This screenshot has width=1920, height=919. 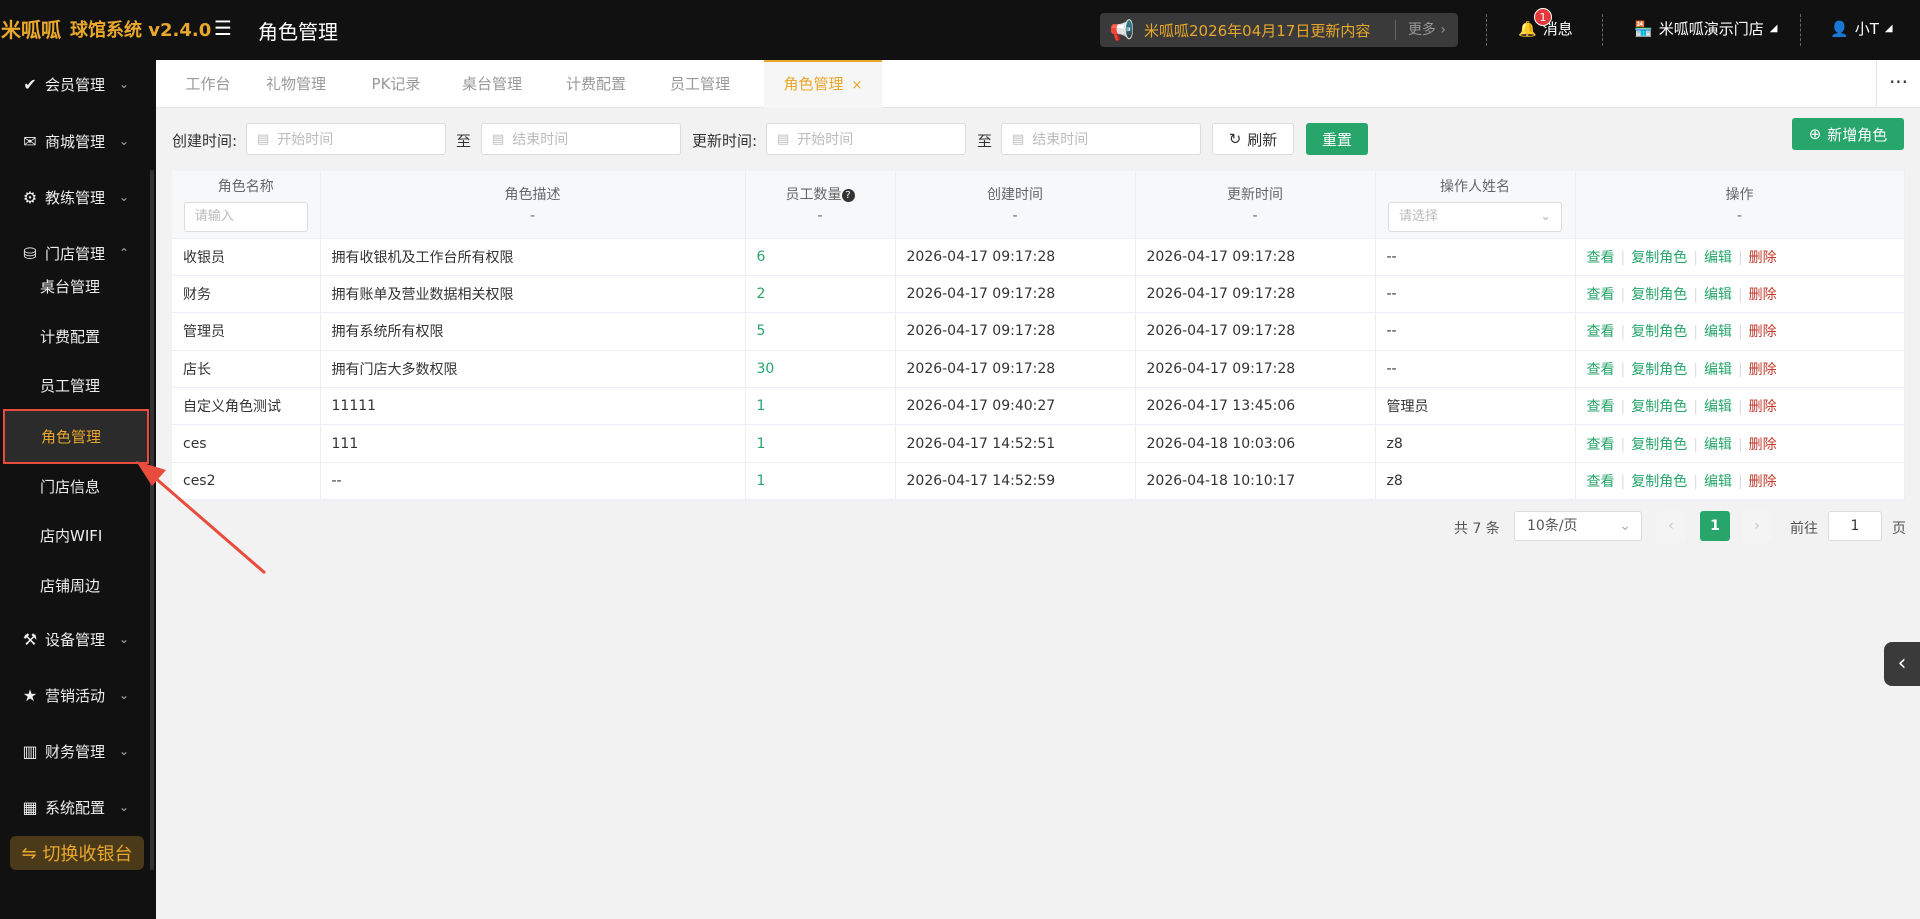 What do you see at coordinates (246, 406) in the screenshot?
I see `role-name-cell: 自定义角色测试` at bounding box center [246, 406].